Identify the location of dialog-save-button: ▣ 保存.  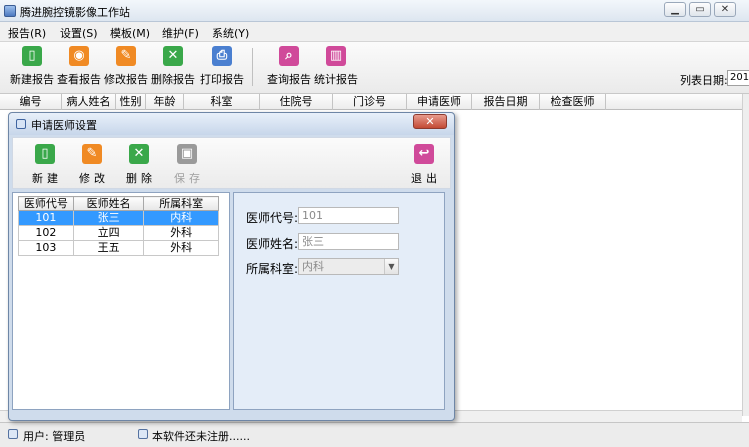
(187, 165).